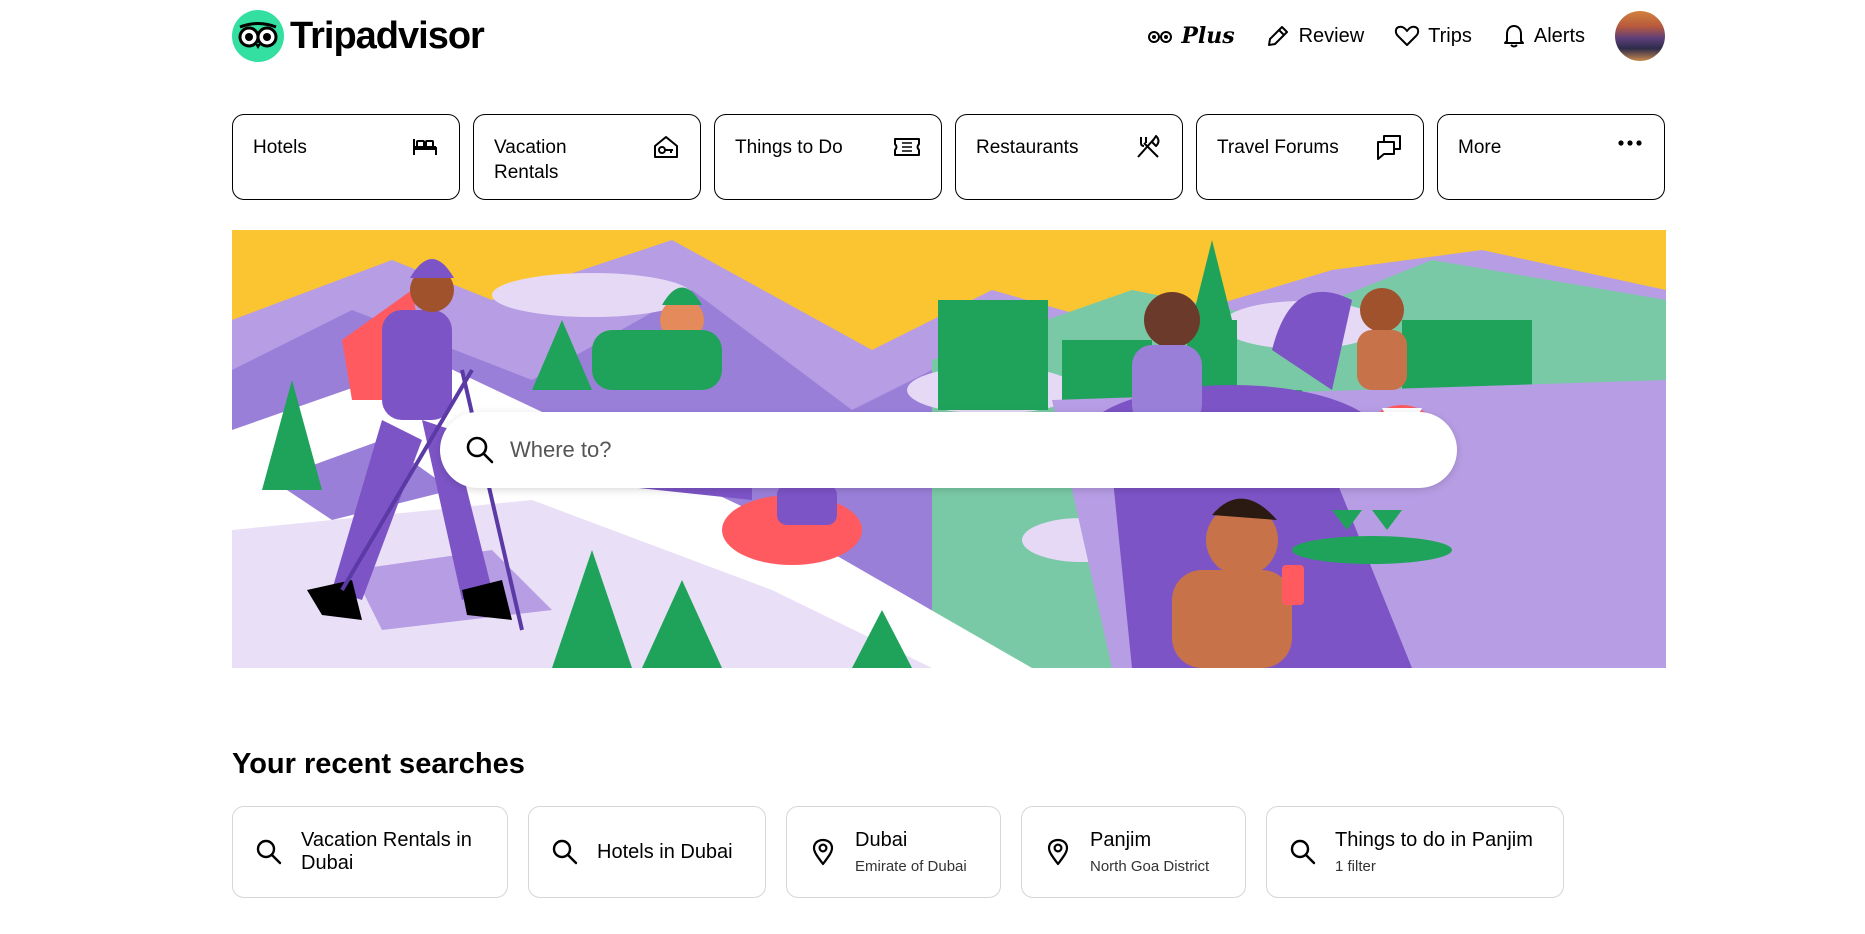  What do you see at coordinates (1630, 143) in the screenshot?
I see `more-dots-icon` at bounding box center [1630, 143].